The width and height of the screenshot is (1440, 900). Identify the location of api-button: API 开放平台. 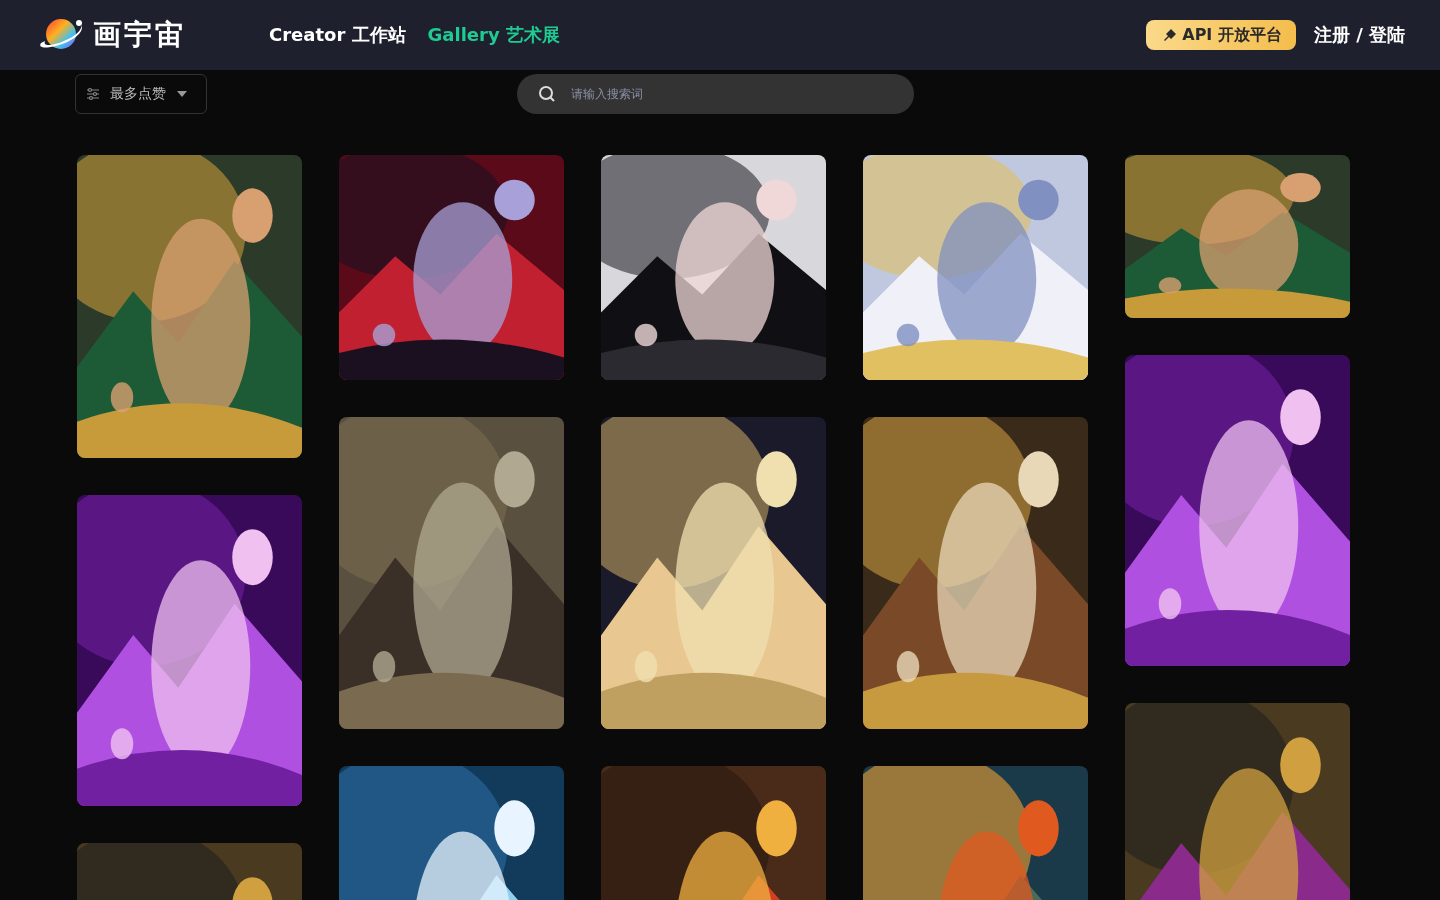
(1221, 35).